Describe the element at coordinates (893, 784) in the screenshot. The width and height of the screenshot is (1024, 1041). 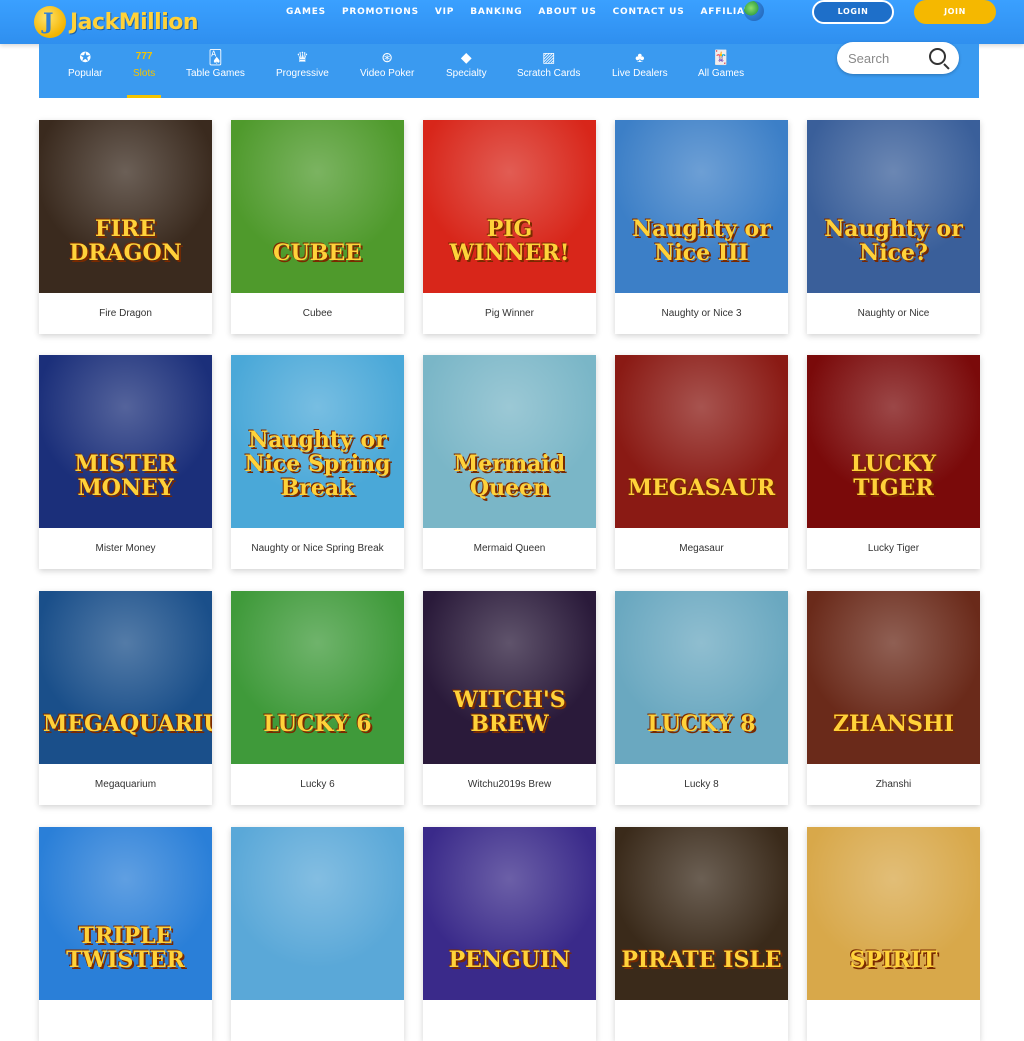
I see `game-name: Zhanshi` at that location.